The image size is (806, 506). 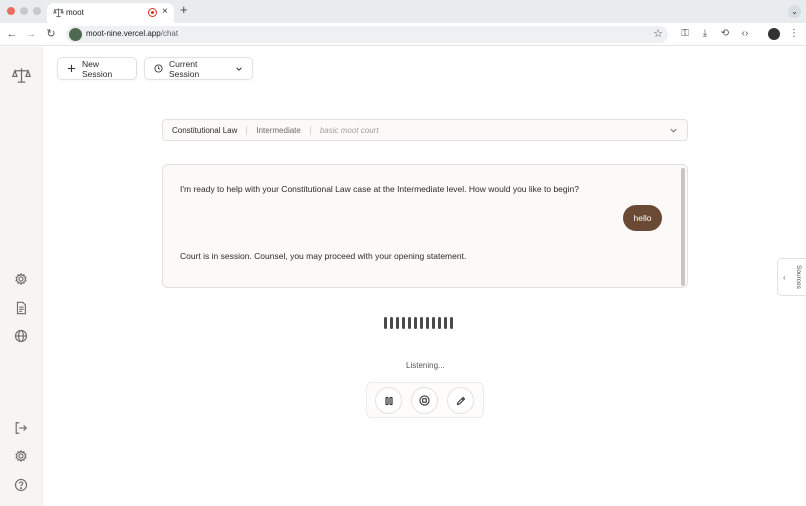 I want to click on app-sidebar, so click(x=21, y=276).